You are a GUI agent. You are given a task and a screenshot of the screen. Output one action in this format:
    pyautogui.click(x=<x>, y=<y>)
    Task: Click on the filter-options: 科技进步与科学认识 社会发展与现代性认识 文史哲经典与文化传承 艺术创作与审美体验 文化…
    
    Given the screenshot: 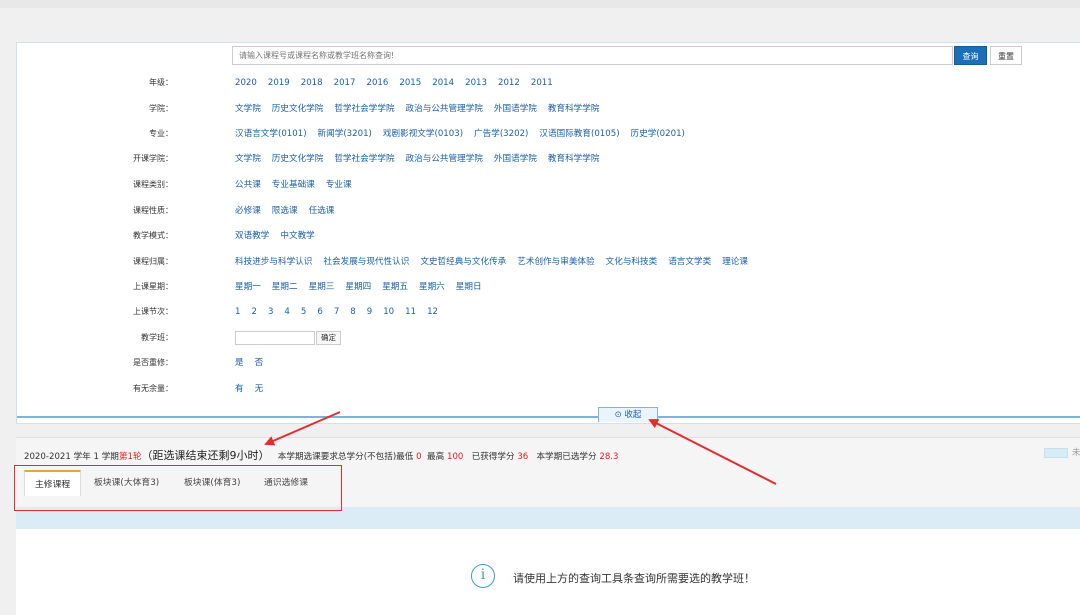 What is the action you would take?
    pyautogui.click(x=497, y=262)
    